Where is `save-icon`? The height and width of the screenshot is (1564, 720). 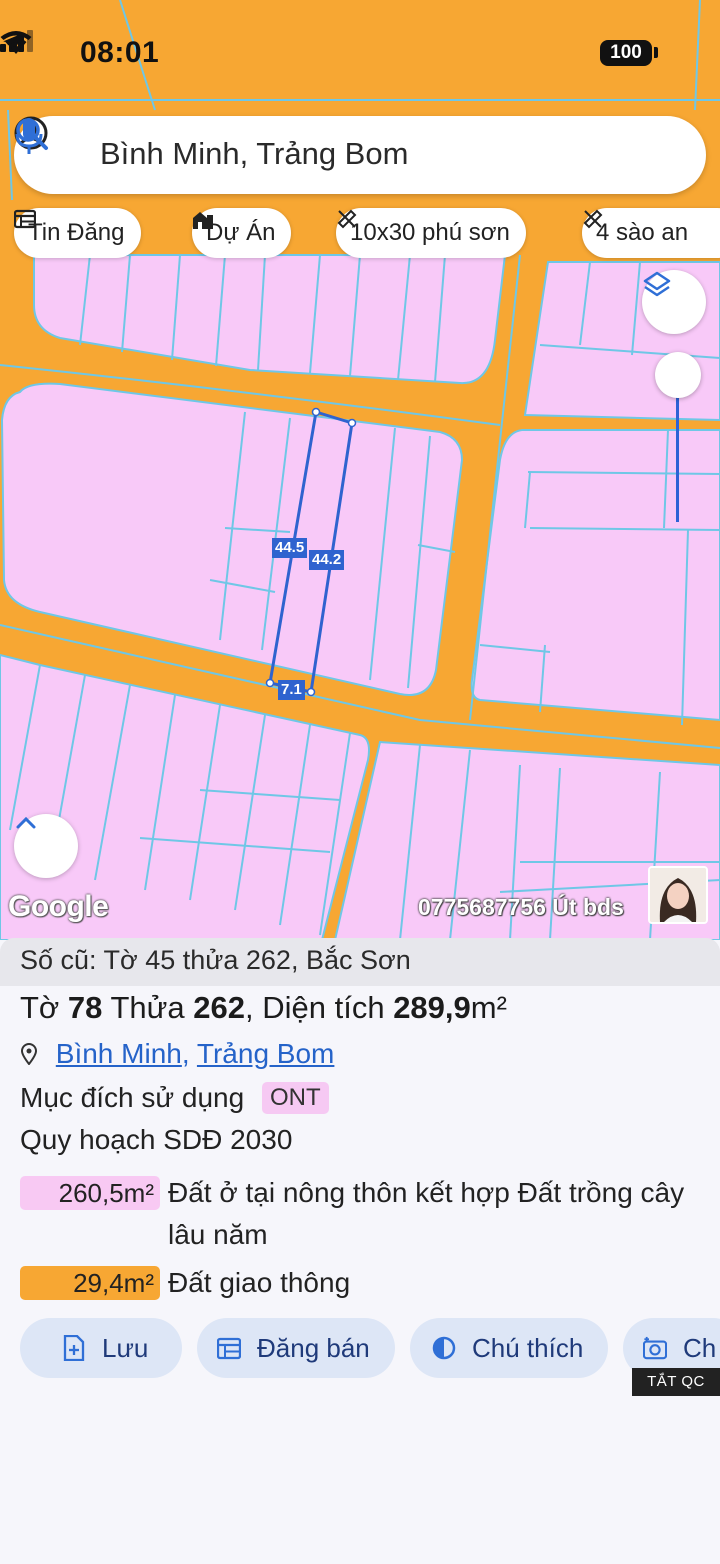 save-icon is located at coordinates (74, 1348).